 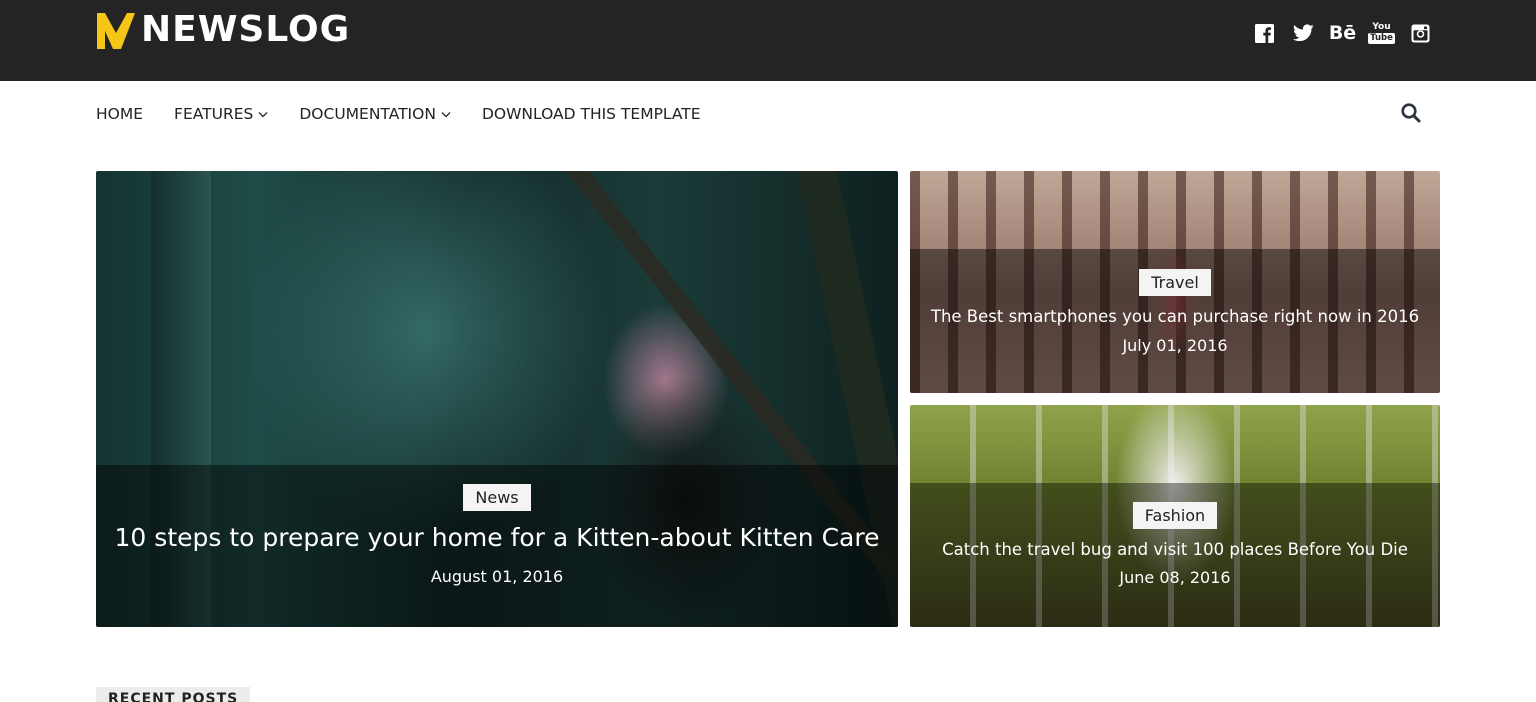 I want to click on behance-glyph: Bē, so click(x=1342, y=32).